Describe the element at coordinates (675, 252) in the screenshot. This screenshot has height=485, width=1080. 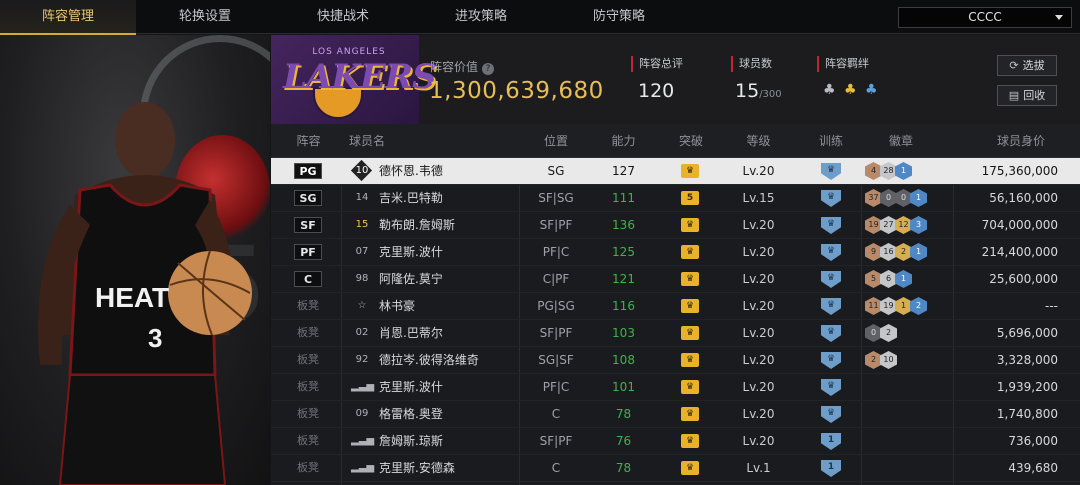
I see `table-row: PF 07 克里斯.波什 PF|C 125 ♛ Lv.20 ♛ 9 16 2 1 214,400,000` at that location.